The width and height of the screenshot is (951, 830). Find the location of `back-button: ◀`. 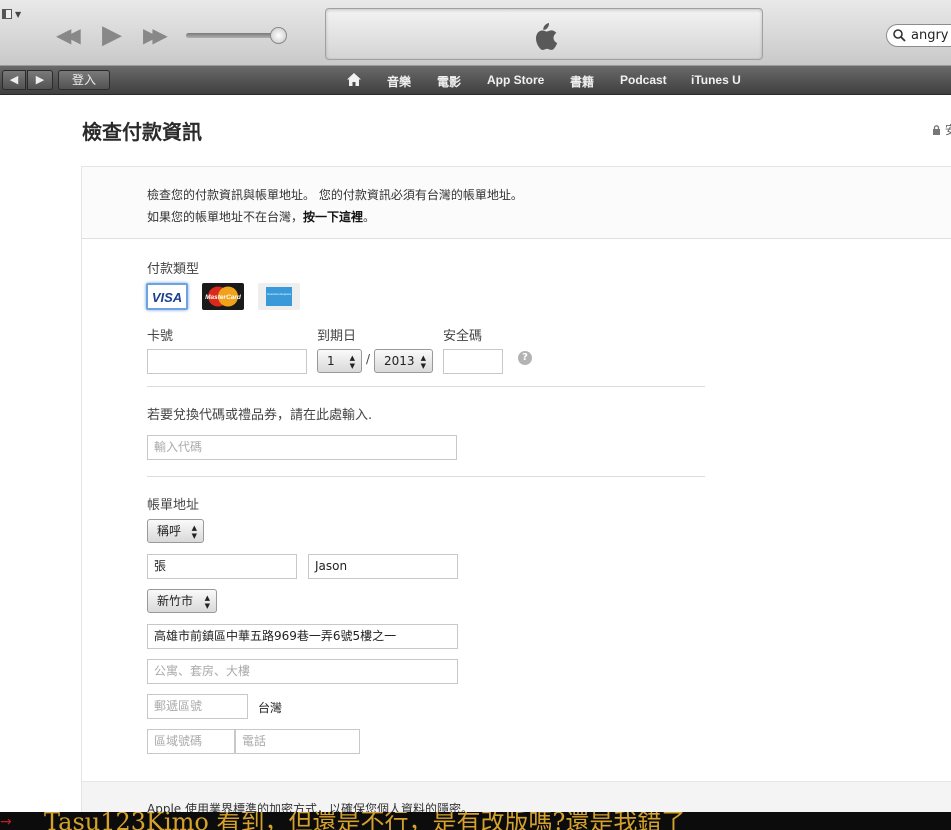

back-button: ◀ is located at coordinates (14, 80).